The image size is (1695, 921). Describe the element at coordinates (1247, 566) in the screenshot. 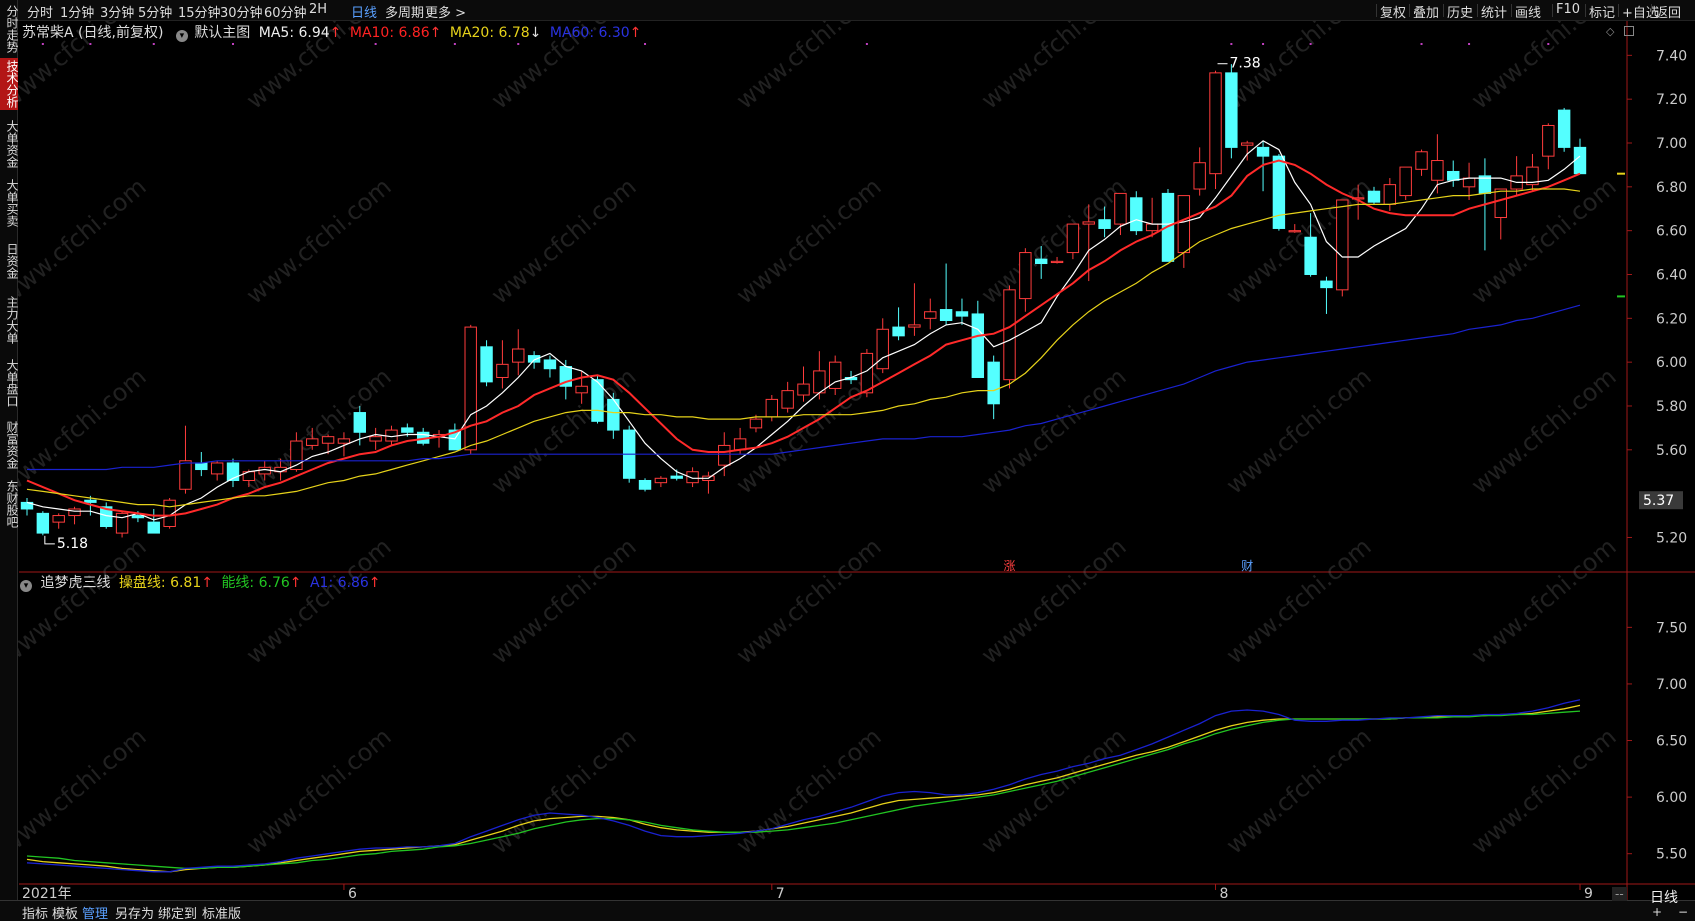

I see `event-marker-financial: 财` at that location.